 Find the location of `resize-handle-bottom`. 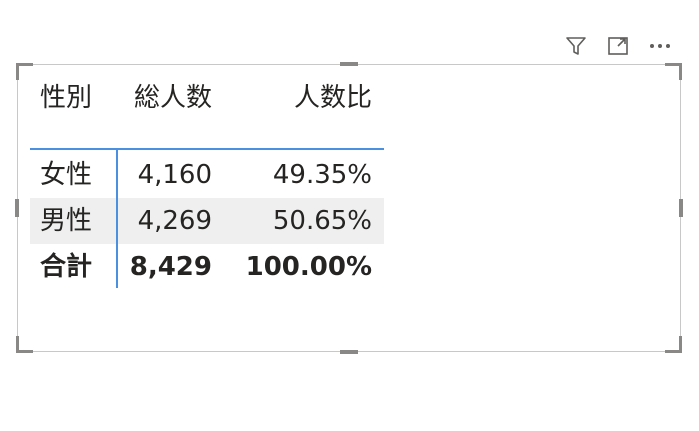

resize-handle-bottom is located at coordinates (349, 352).